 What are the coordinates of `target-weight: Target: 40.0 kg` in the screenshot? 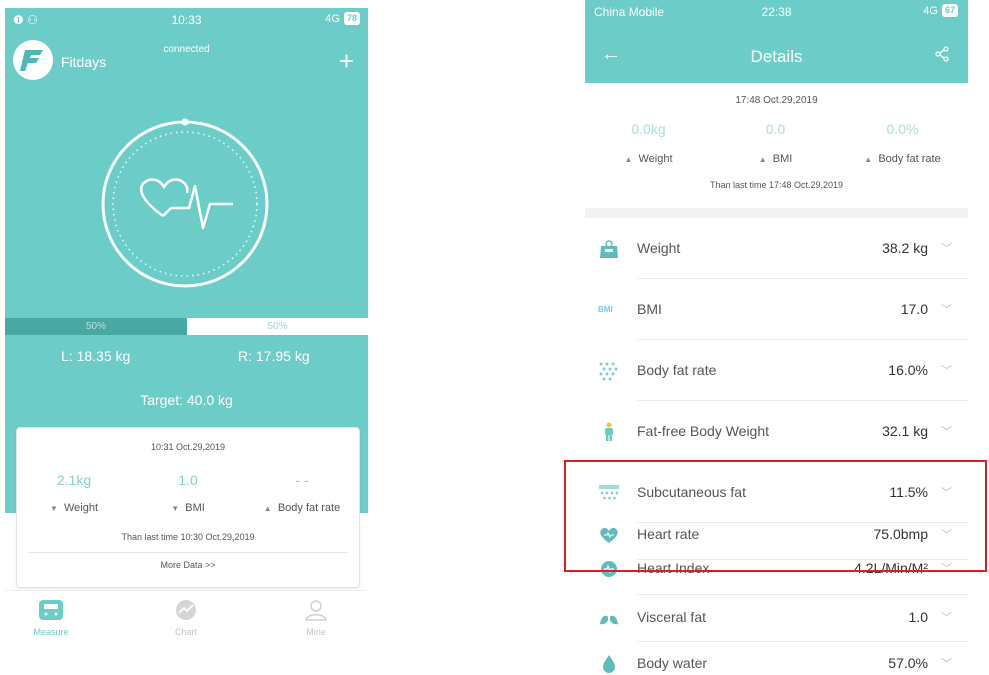 It's located at (186, 400).